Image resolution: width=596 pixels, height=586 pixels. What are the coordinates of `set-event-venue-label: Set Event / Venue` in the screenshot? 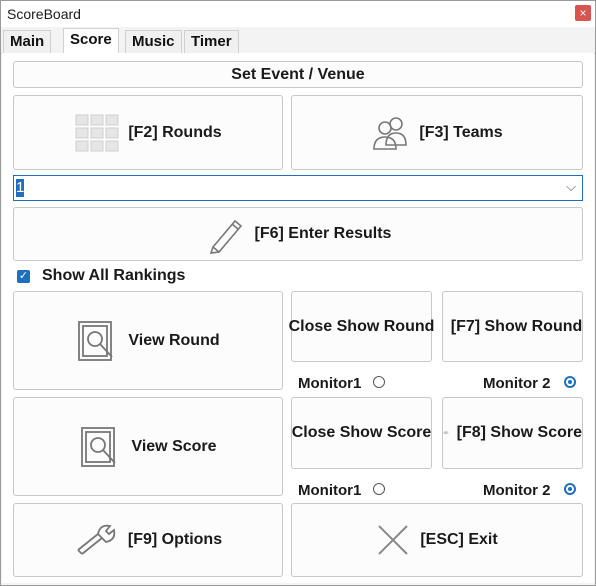 It's located at (298, 74).